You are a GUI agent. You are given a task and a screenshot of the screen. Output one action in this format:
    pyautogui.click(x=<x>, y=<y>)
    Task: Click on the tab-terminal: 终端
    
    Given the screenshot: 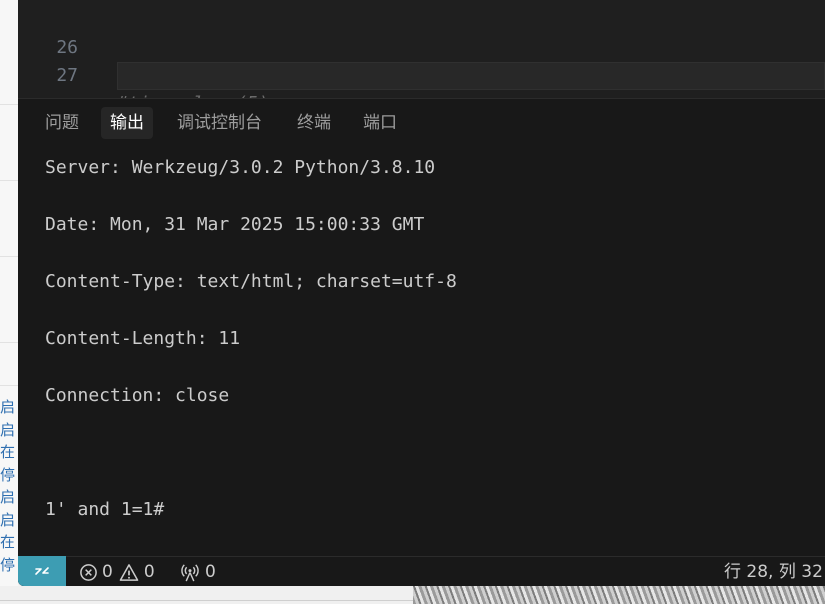 What is the action you would take?
    pyautogui.click(x=314, y=123)
    